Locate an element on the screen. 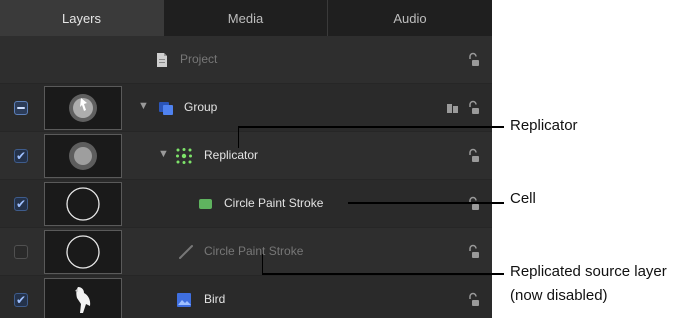  callout-source-line1: Replicated source layer is located at coordinates (588, 271).